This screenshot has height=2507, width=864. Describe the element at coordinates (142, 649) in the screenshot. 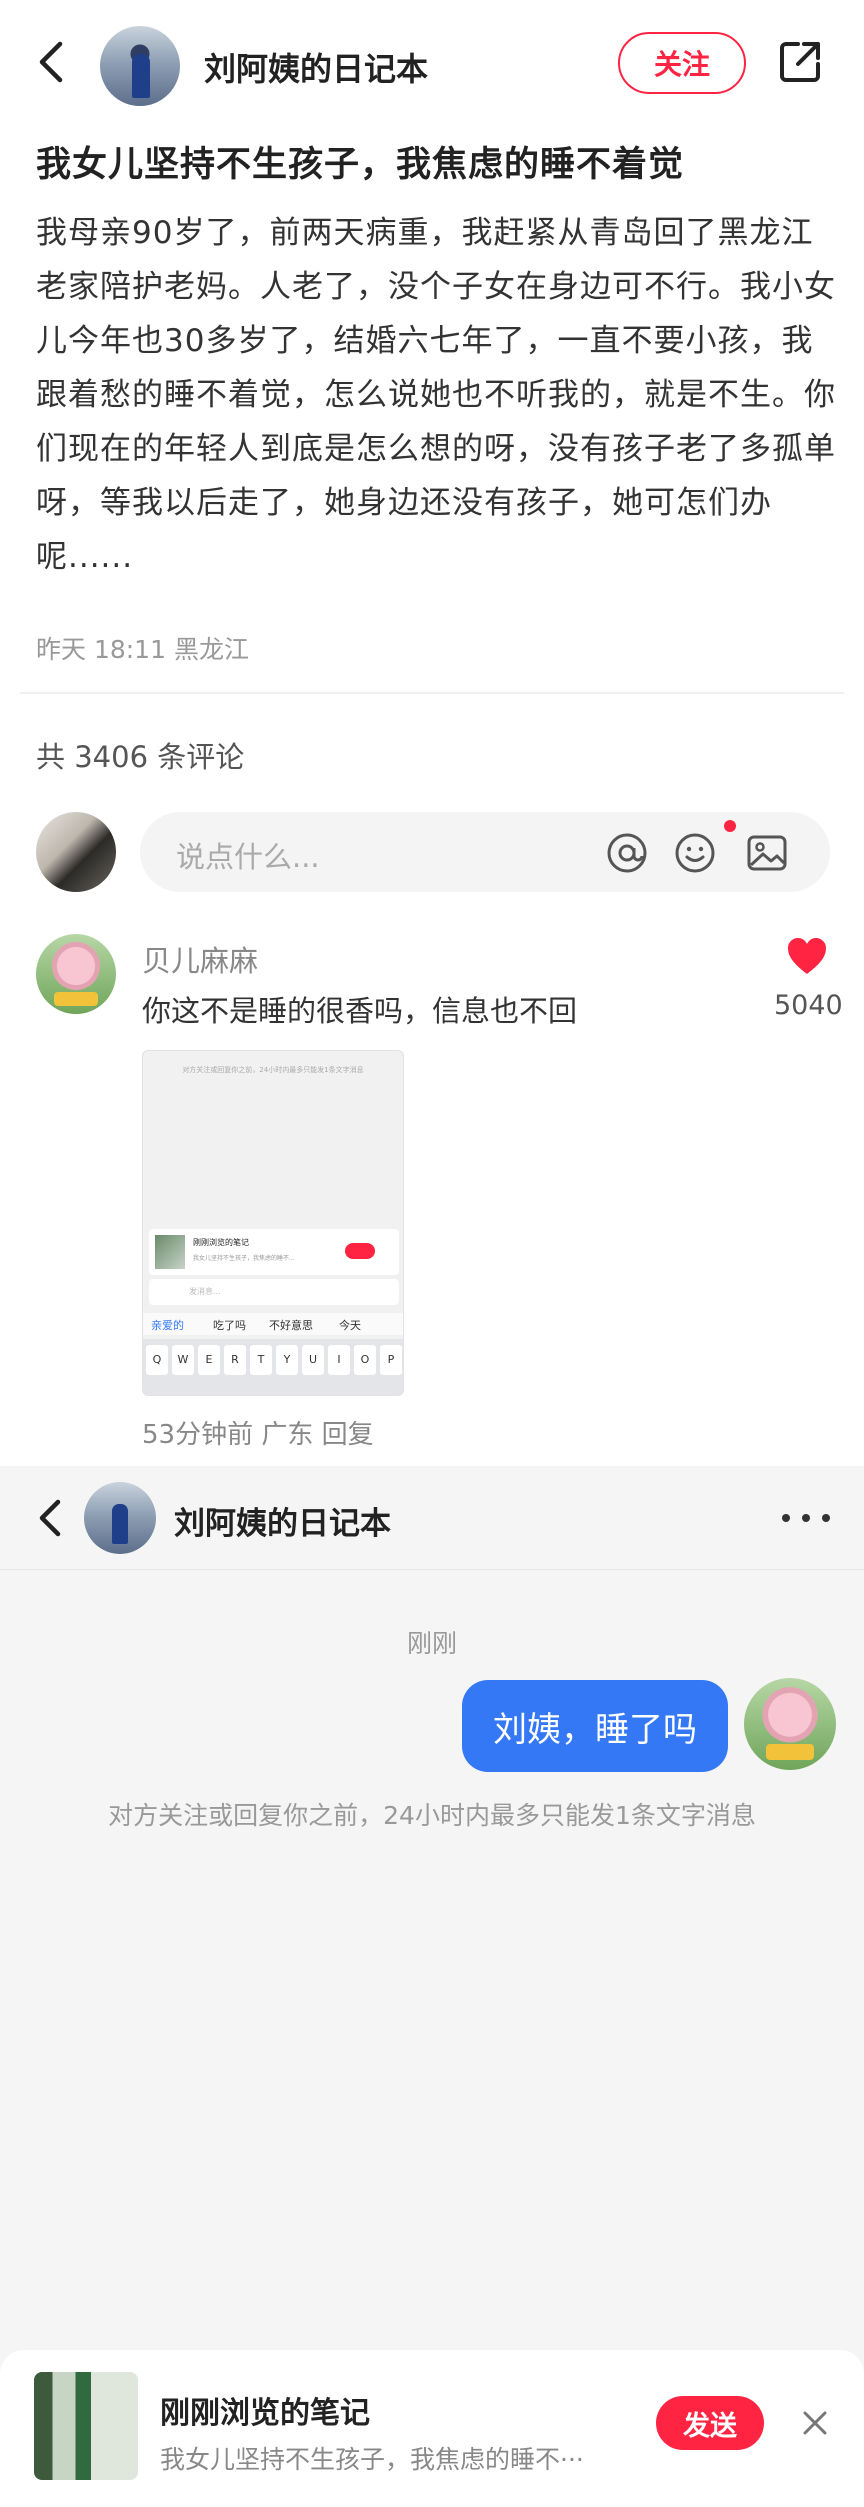

I see `post-meta: 昨天 18:11 黑龙江` at that location.